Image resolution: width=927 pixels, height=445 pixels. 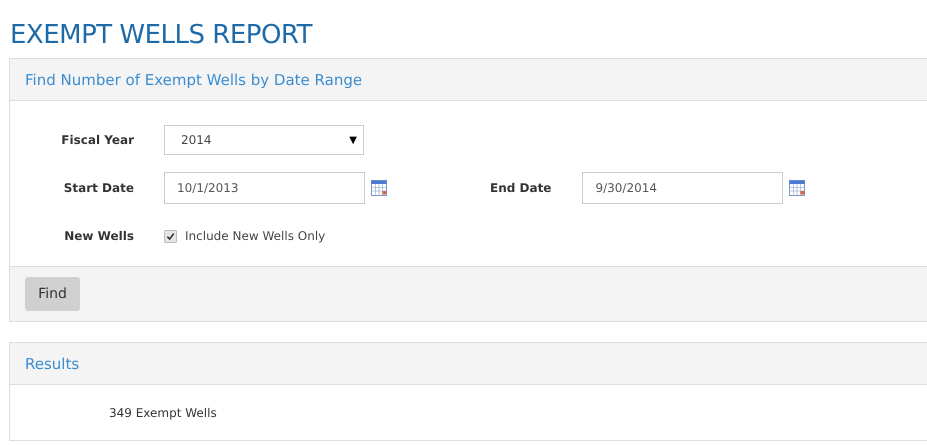 I want to click on result-count: 349 Exempt Wells, so click(x=163, y=413).